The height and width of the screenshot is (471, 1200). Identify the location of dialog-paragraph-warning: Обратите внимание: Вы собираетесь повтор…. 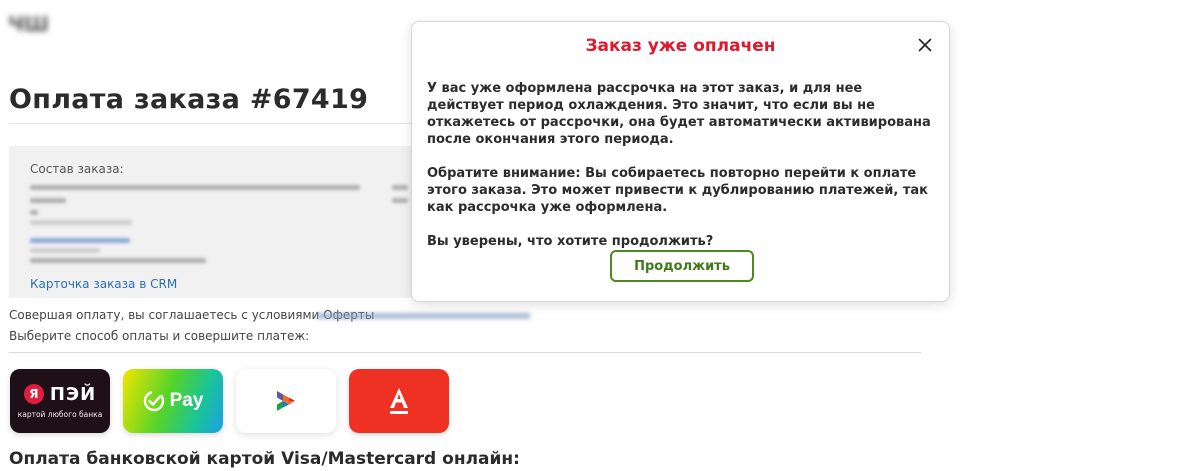
(677, 190).